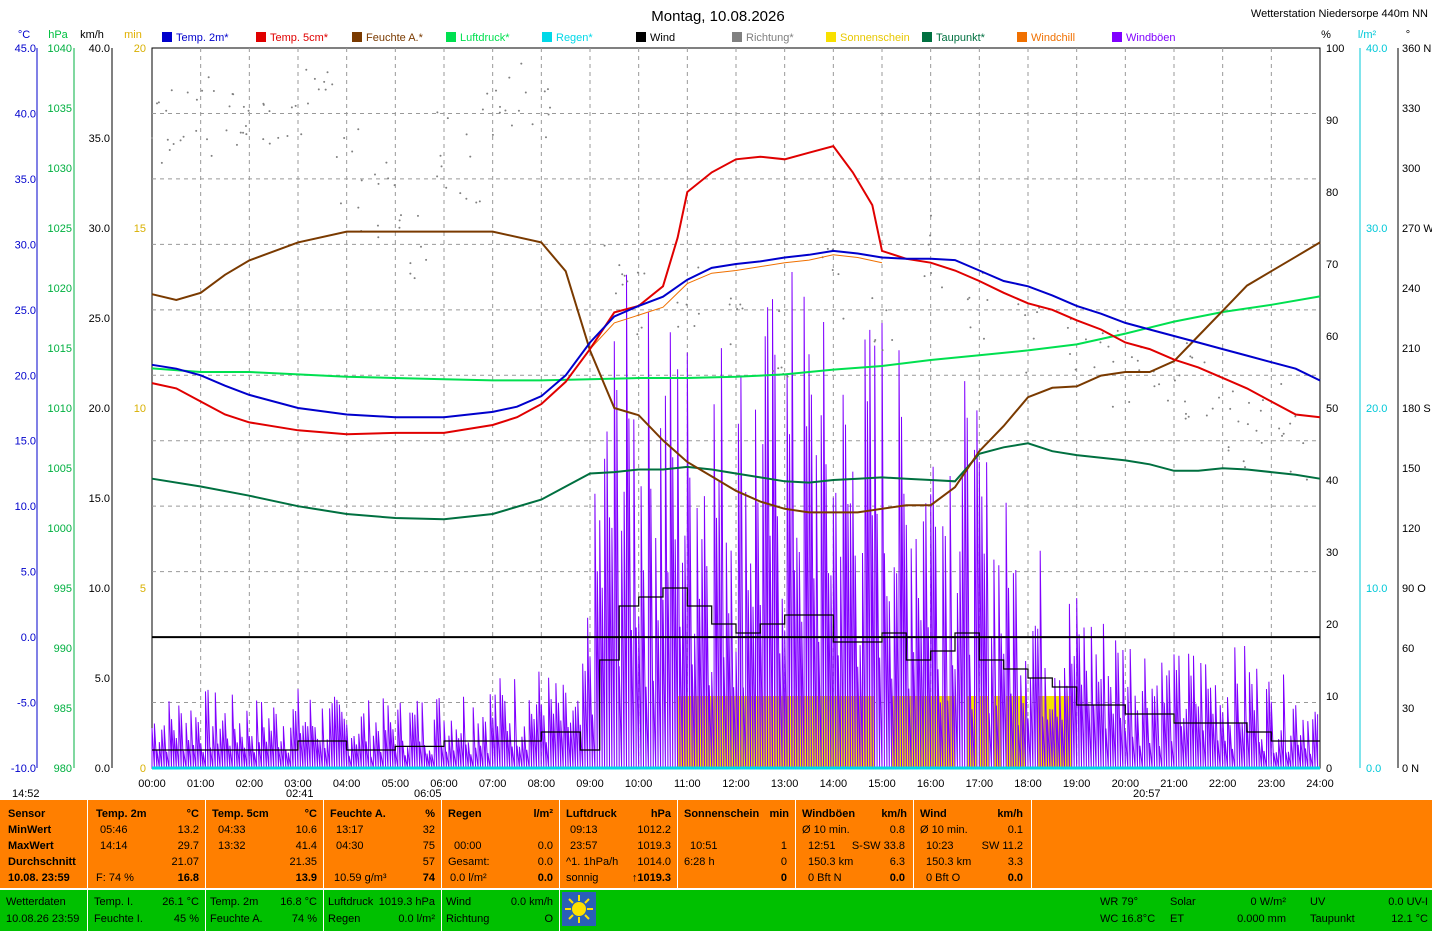  Describe the element at coordinates (717, 16) in the screenshot. I see `chart-title: Montag, 10.08.2026` at that location.